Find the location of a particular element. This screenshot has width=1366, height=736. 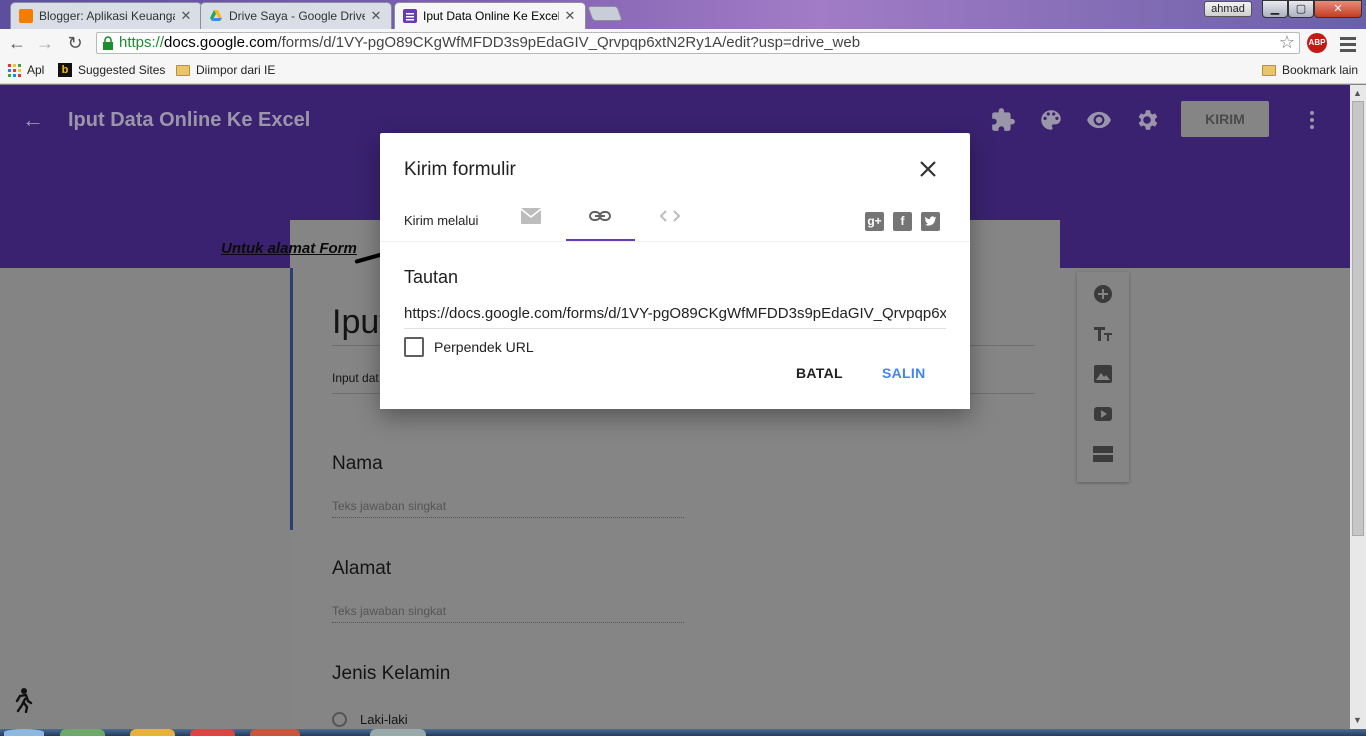

google-forms-icon is located at coordinates (410, 16).